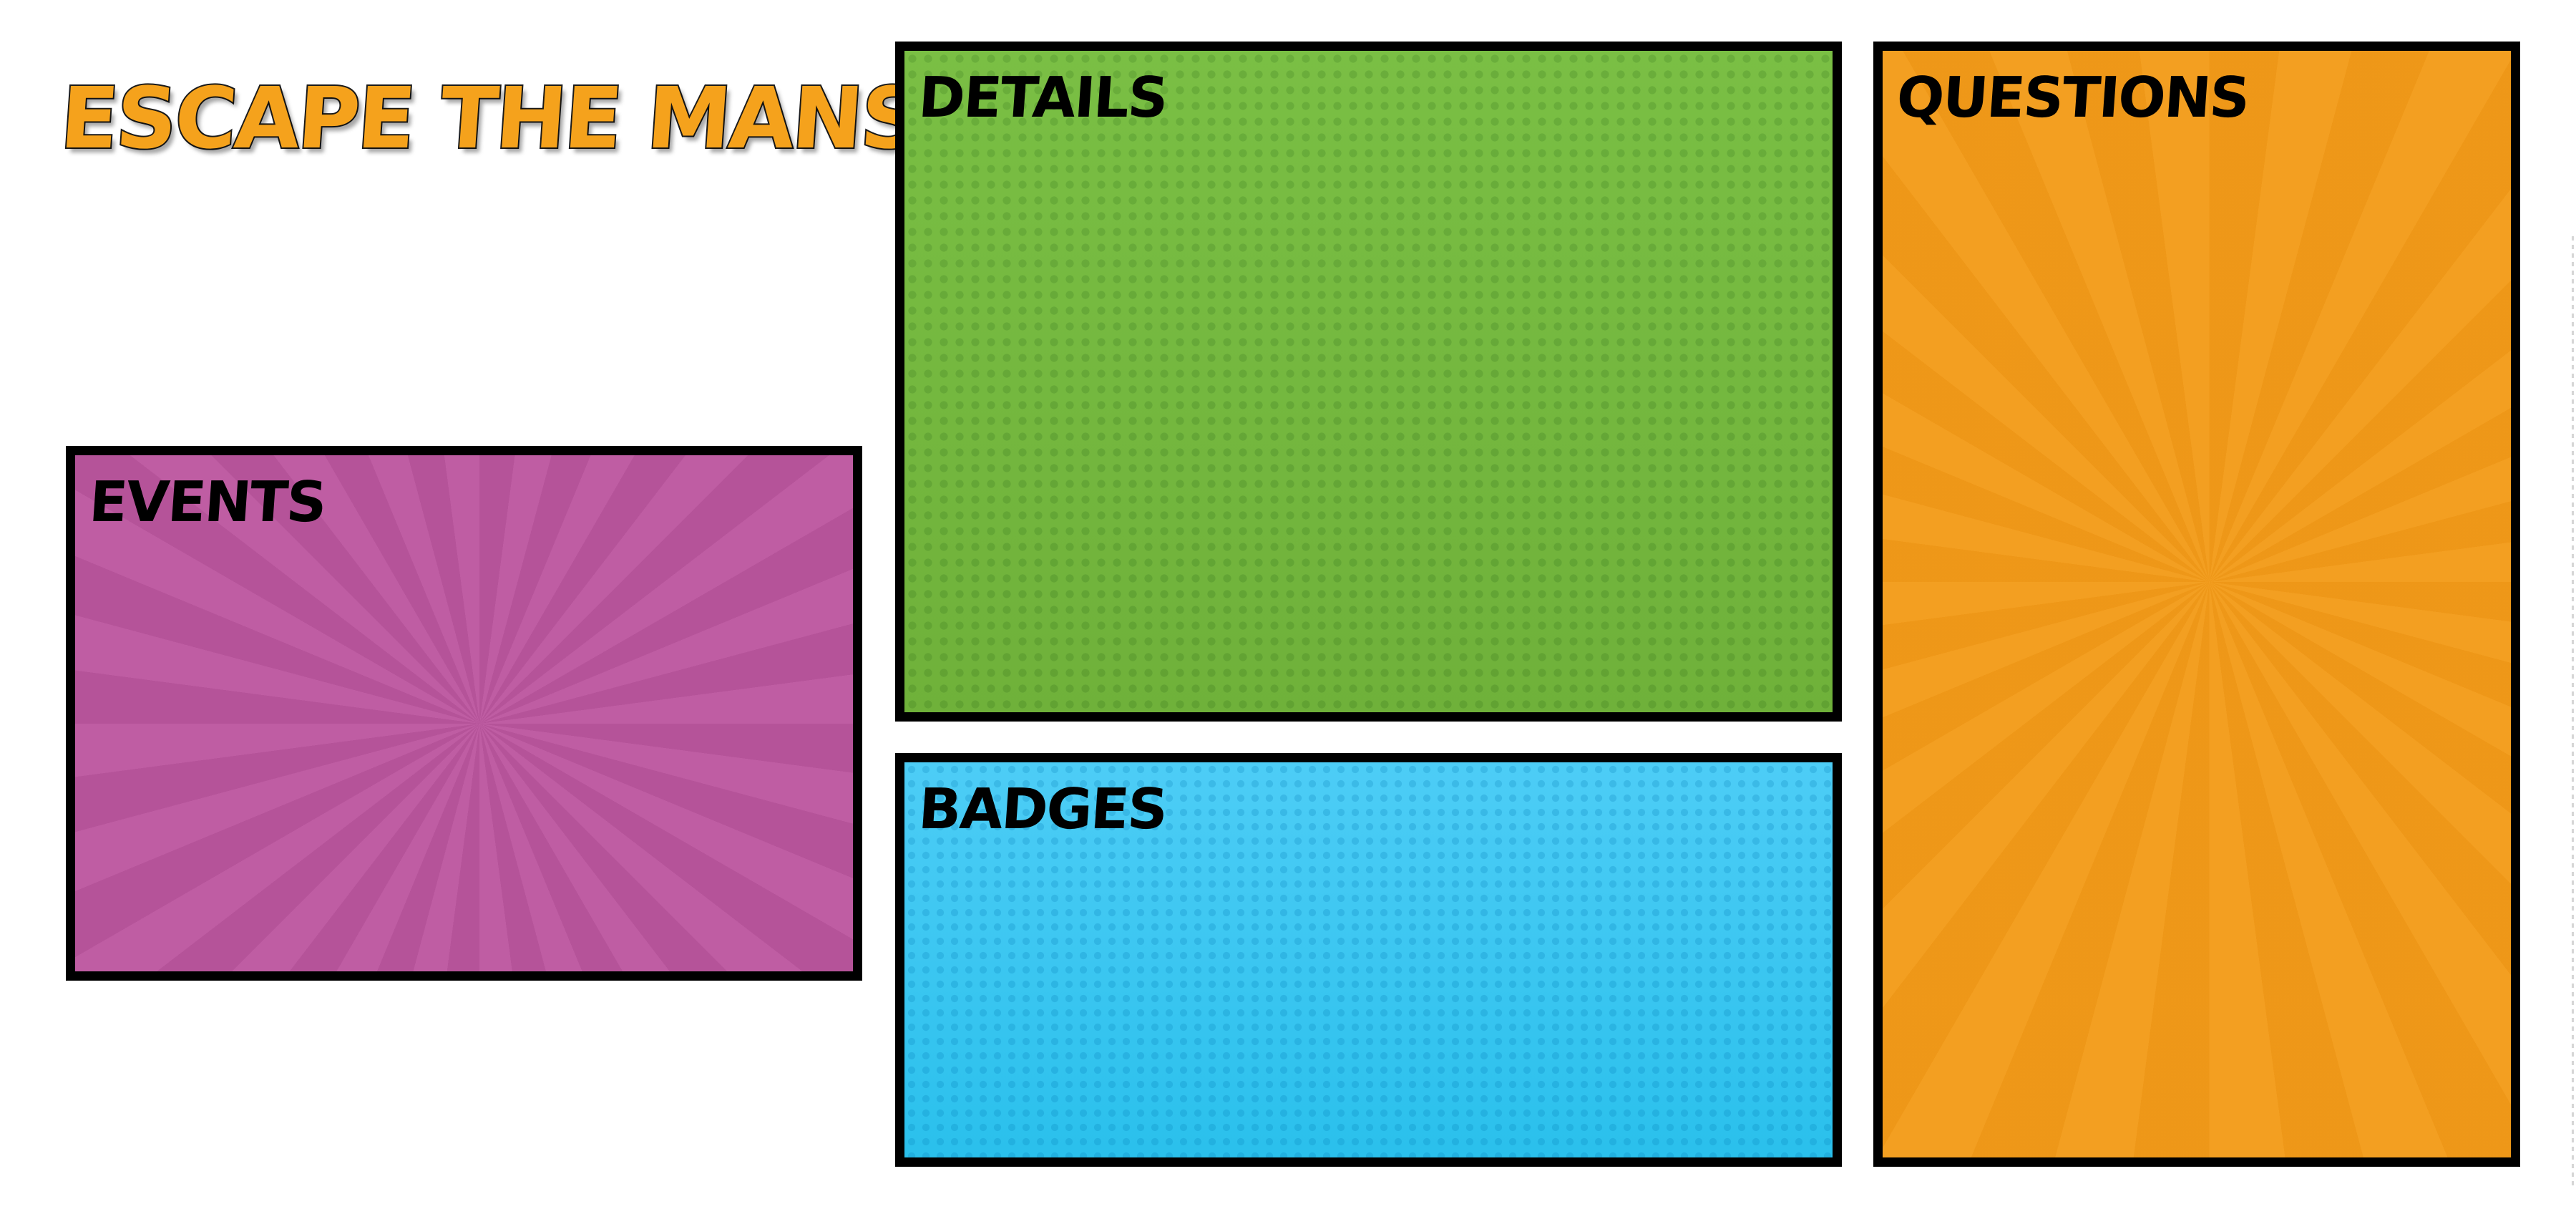  What do you see at coordinates (464, 713) in the screenshot?
I see `events-panel: EVENTS` at bounding box center [464, 713].